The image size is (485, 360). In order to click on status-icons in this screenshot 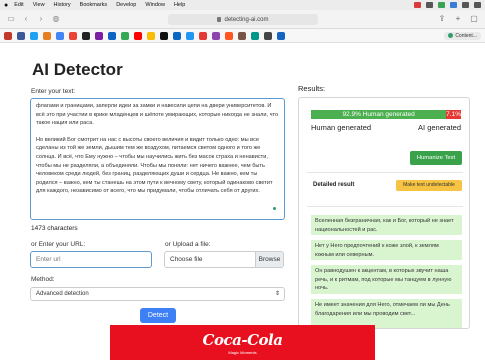, I will do `click(447, 5)`.